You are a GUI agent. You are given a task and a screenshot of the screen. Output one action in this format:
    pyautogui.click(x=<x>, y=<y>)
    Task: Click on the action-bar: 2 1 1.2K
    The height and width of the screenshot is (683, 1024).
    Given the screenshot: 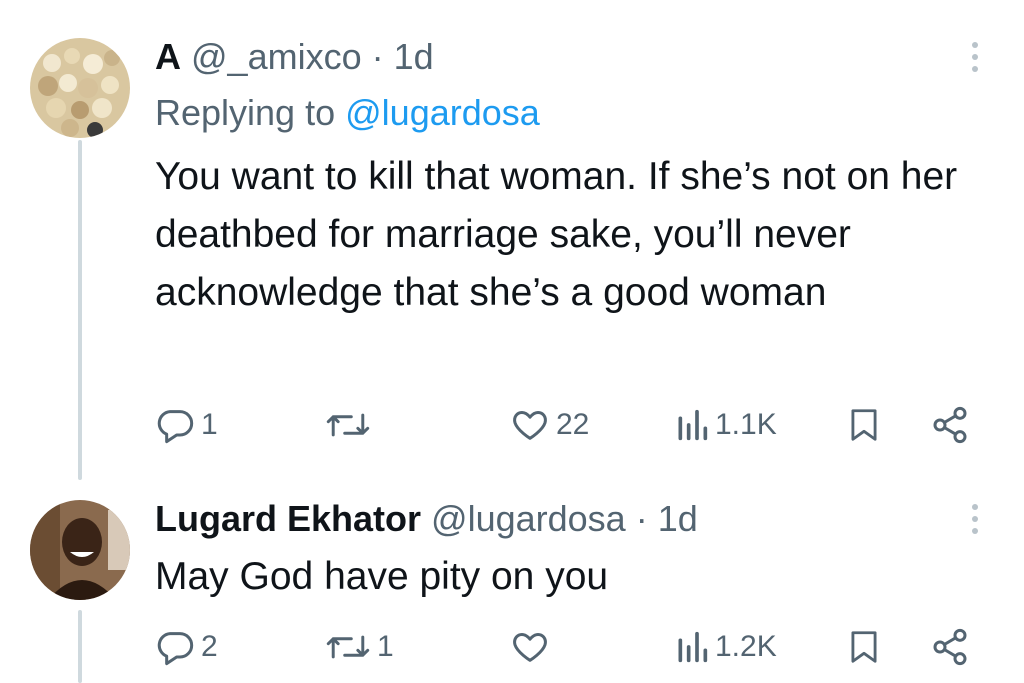 What is the action you would take?
    pyautogui.click(x=565, y=647)
    